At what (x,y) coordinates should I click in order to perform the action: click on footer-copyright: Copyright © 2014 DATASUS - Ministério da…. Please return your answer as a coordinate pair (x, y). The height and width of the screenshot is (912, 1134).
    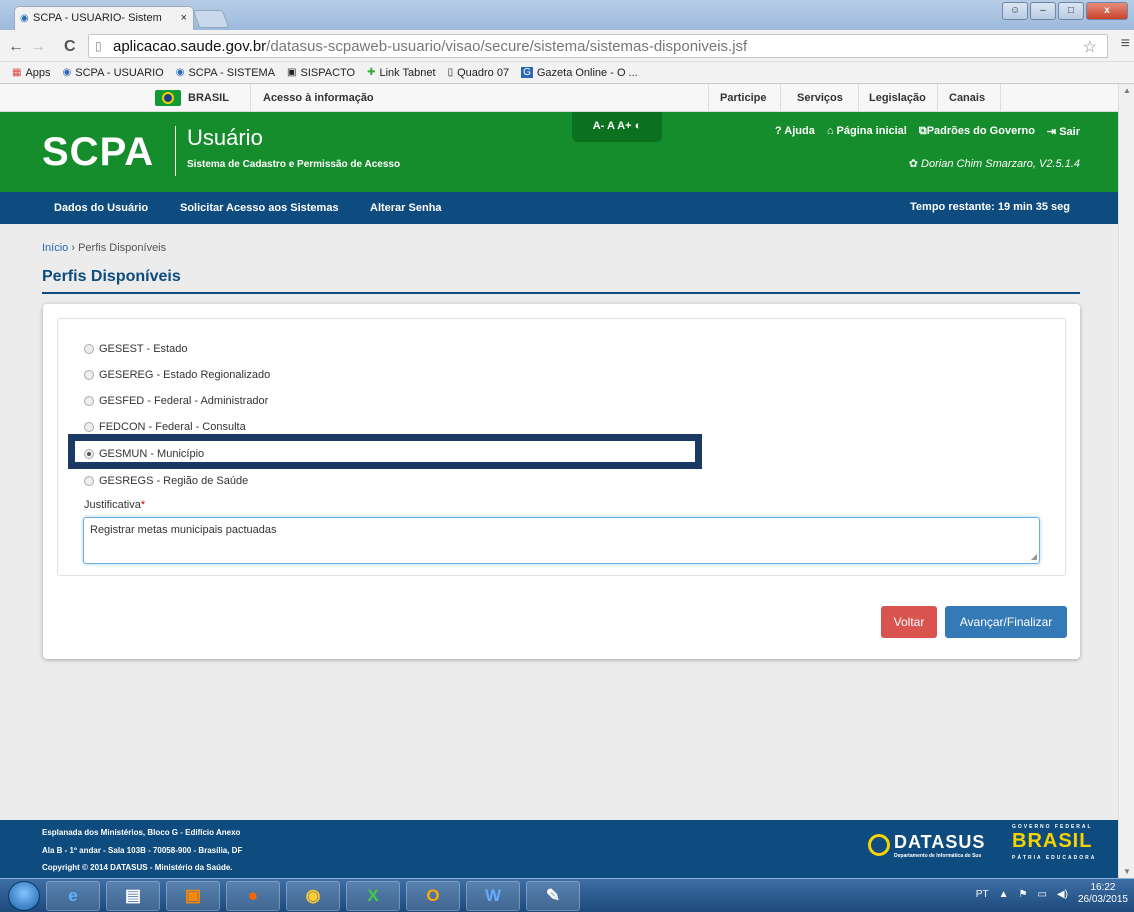
    Looking at the image, I should click on (137, 867).